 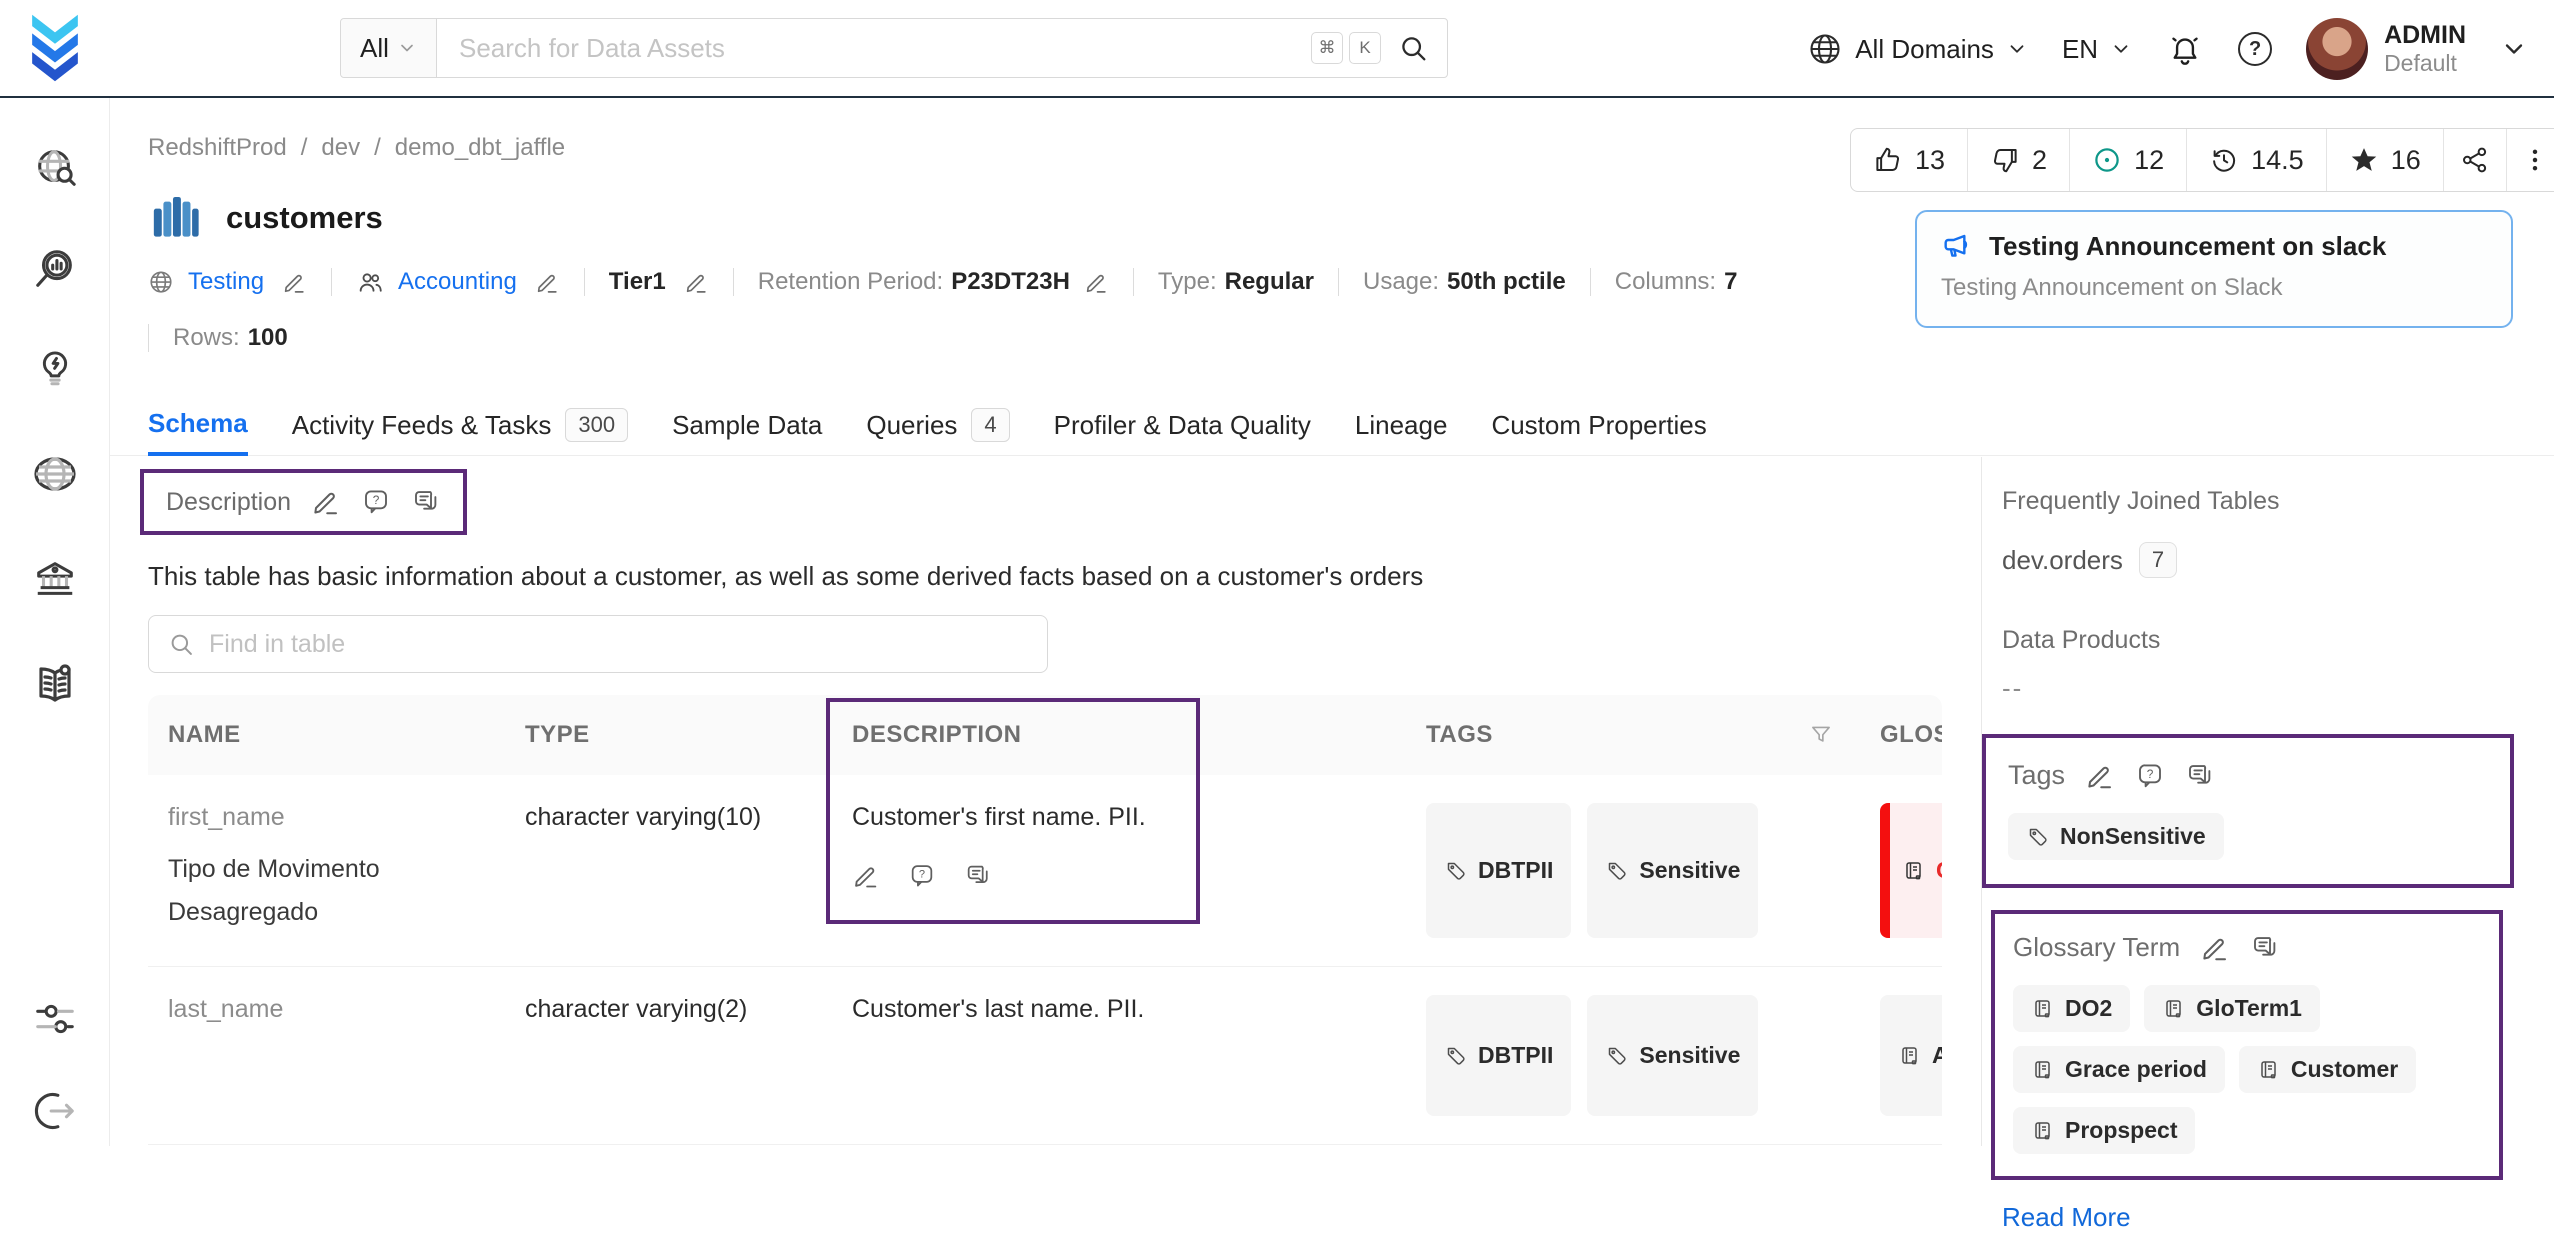 What do you see at coordinates (55, 579) in the screenshot?
I see `governance-bank-icon` at bounding box center [55, 579].